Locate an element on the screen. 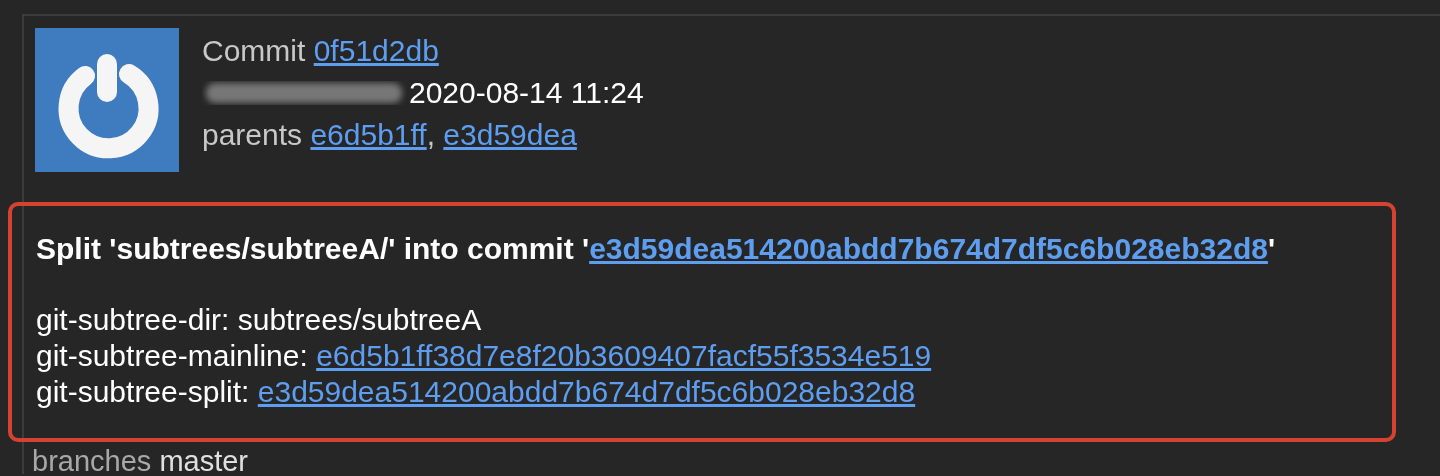  branches-label: branches is located at coordinates (92, 460).